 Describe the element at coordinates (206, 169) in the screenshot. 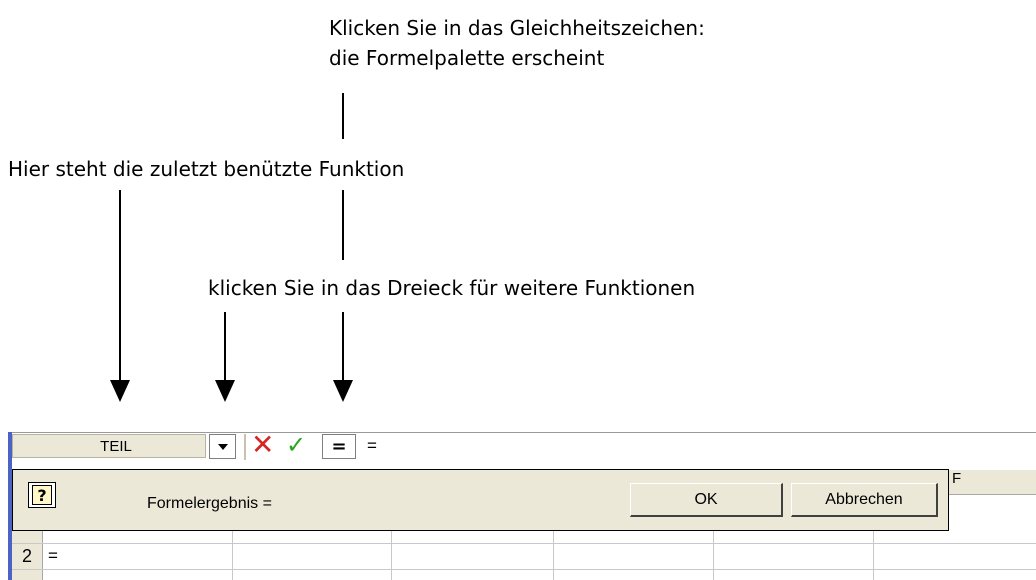

I see `annotation-last-function: Hier steht die zuletzt benützte Funktion` at that location.